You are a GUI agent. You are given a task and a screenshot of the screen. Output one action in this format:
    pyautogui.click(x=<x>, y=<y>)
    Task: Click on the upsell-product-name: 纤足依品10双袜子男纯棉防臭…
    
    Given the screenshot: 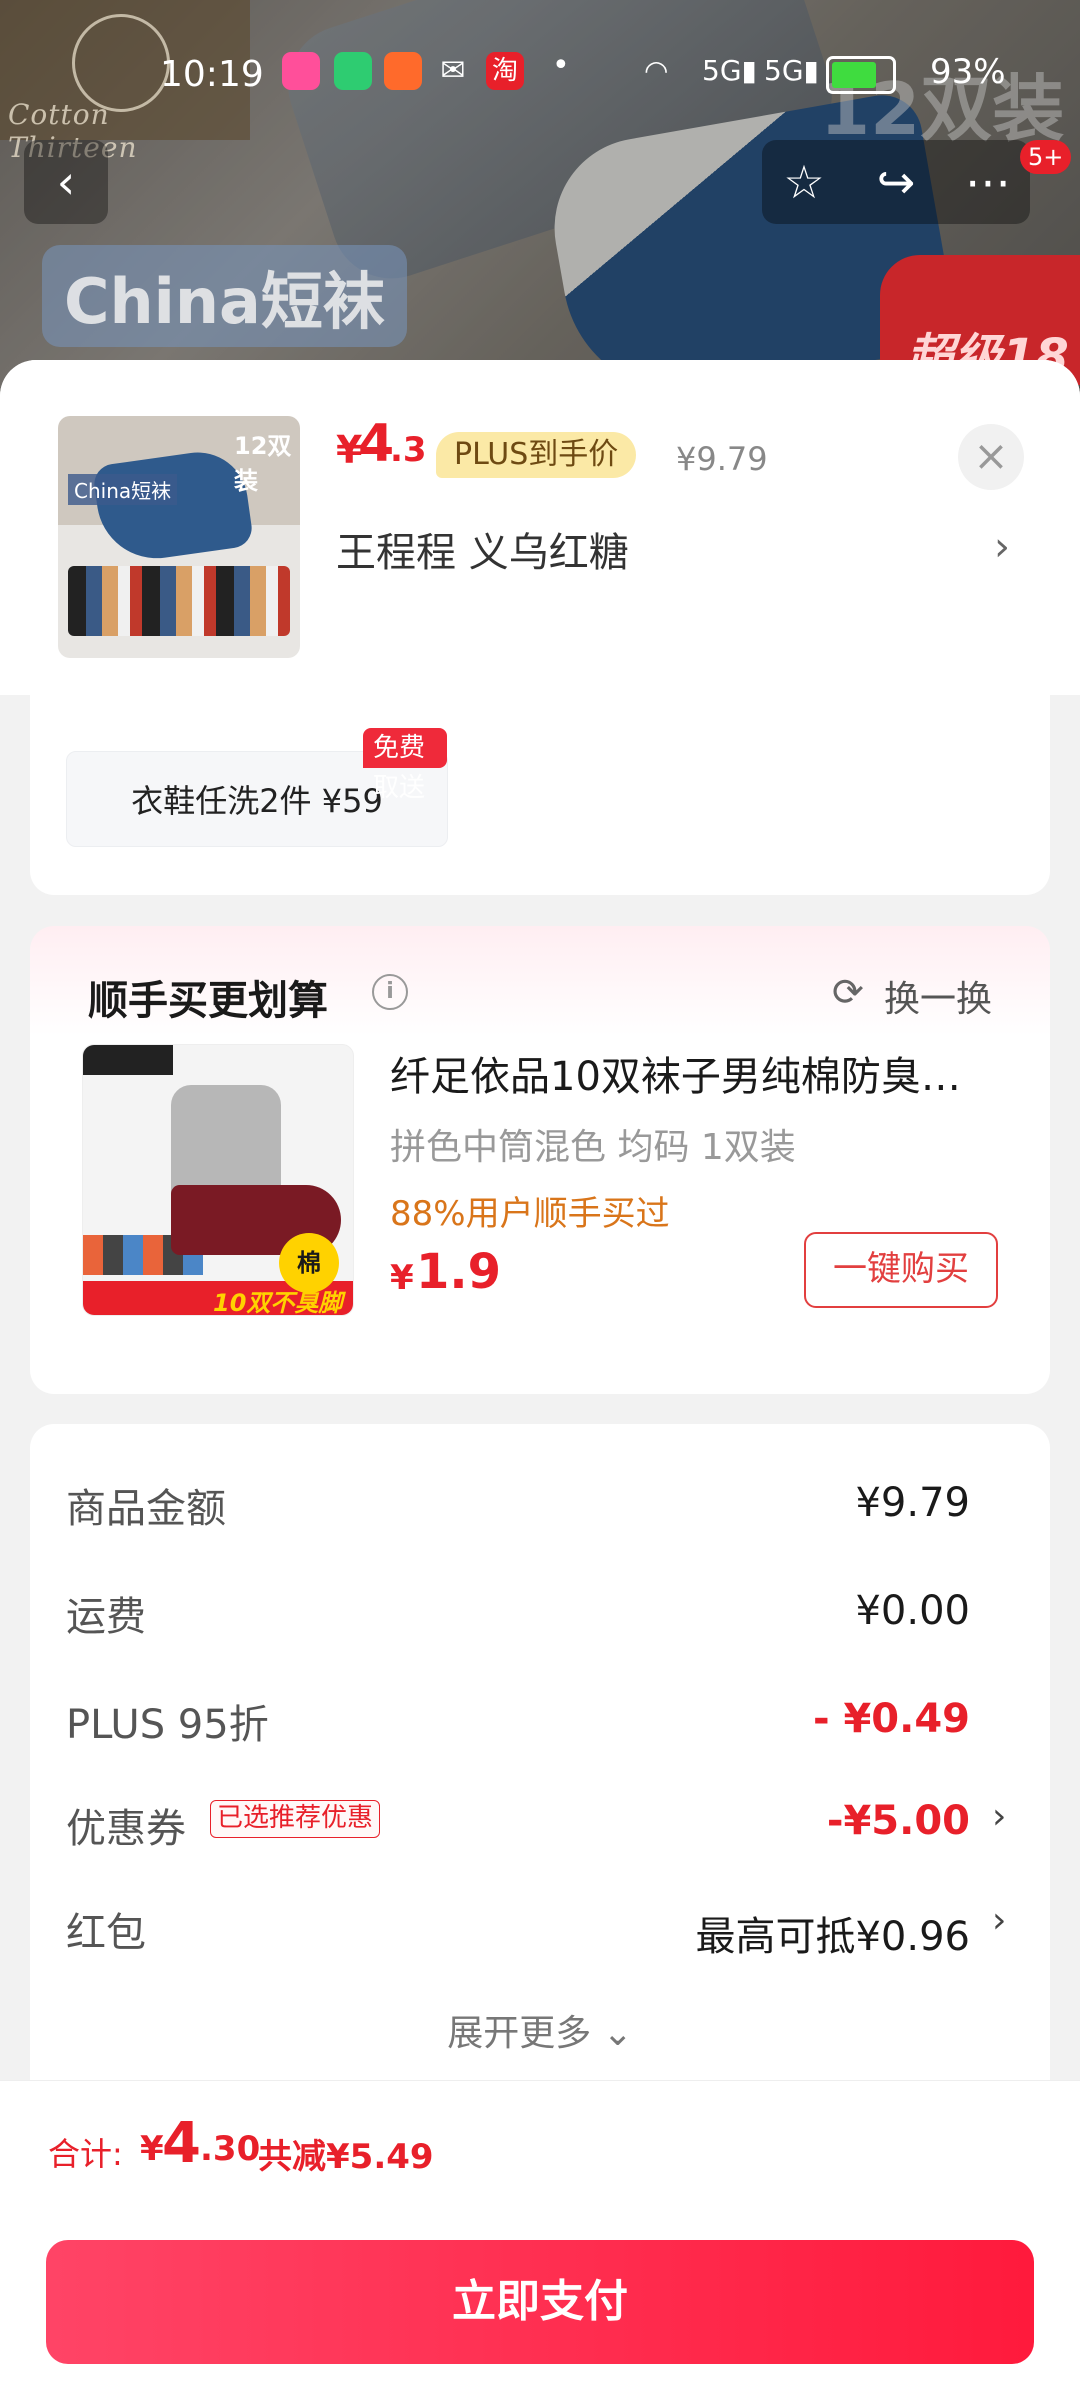 What is the action you would take?
    pyautogui.click(x=705, y=1073)
    